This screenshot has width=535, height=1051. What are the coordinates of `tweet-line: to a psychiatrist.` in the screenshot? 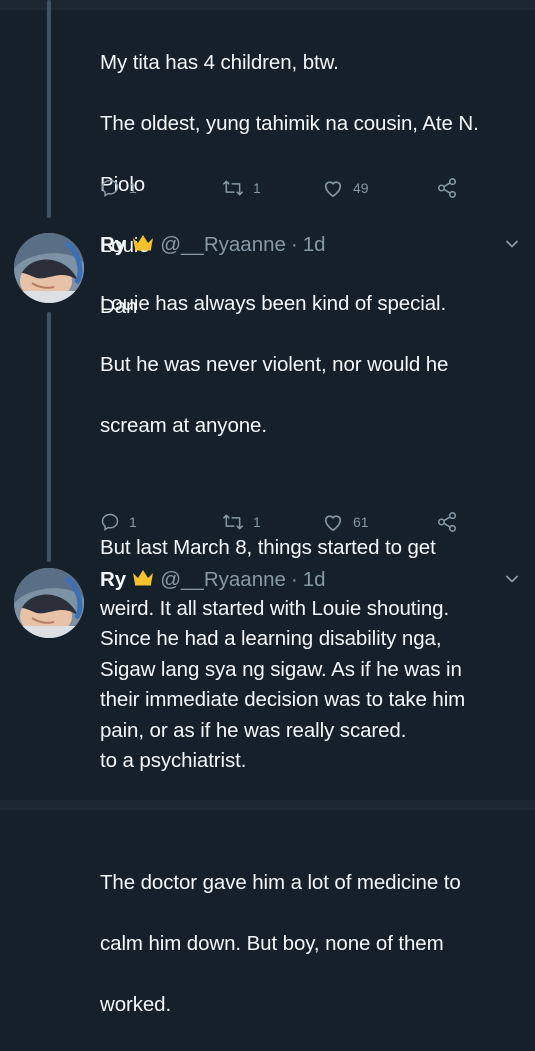 It's located at (173, 760).